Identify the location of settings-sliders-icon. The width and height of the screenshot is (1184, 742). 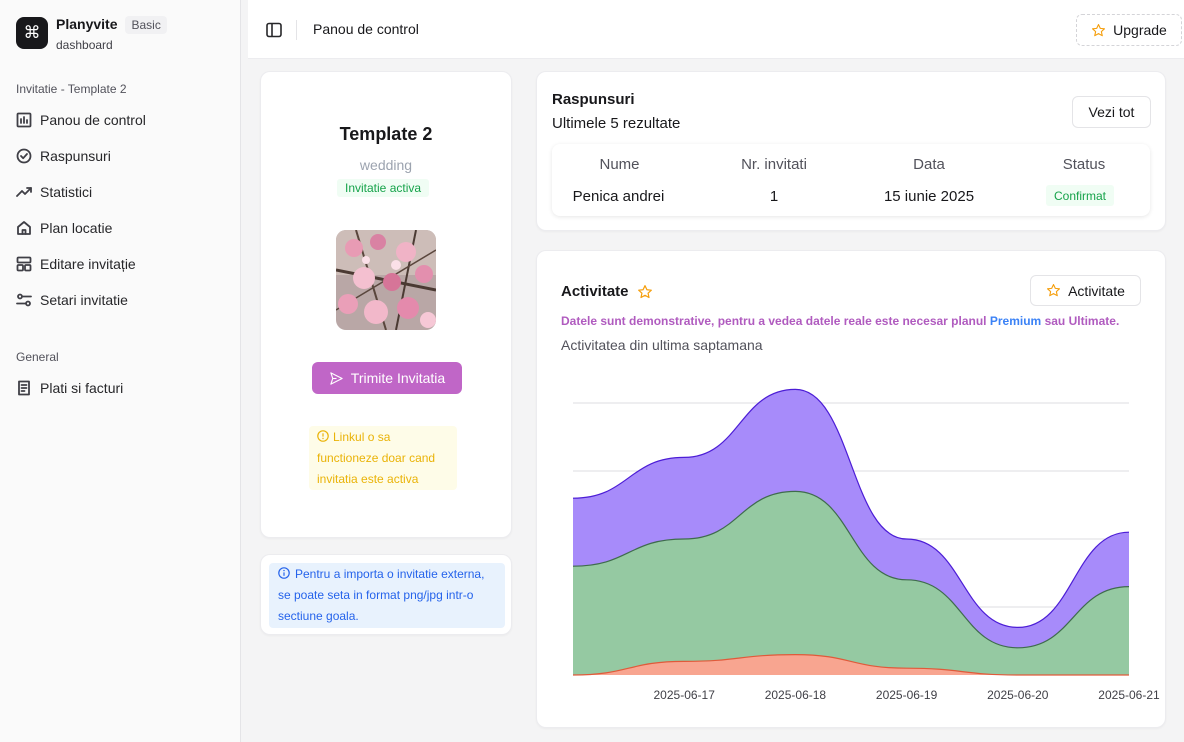
(24, 300).